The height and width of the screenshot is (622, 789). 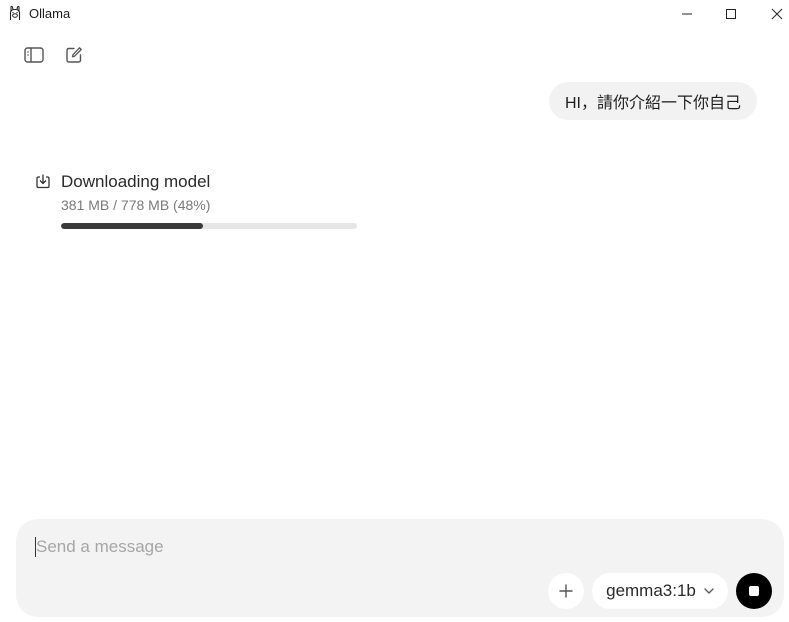 I want to click on message-input, so click(x=396, y=547).